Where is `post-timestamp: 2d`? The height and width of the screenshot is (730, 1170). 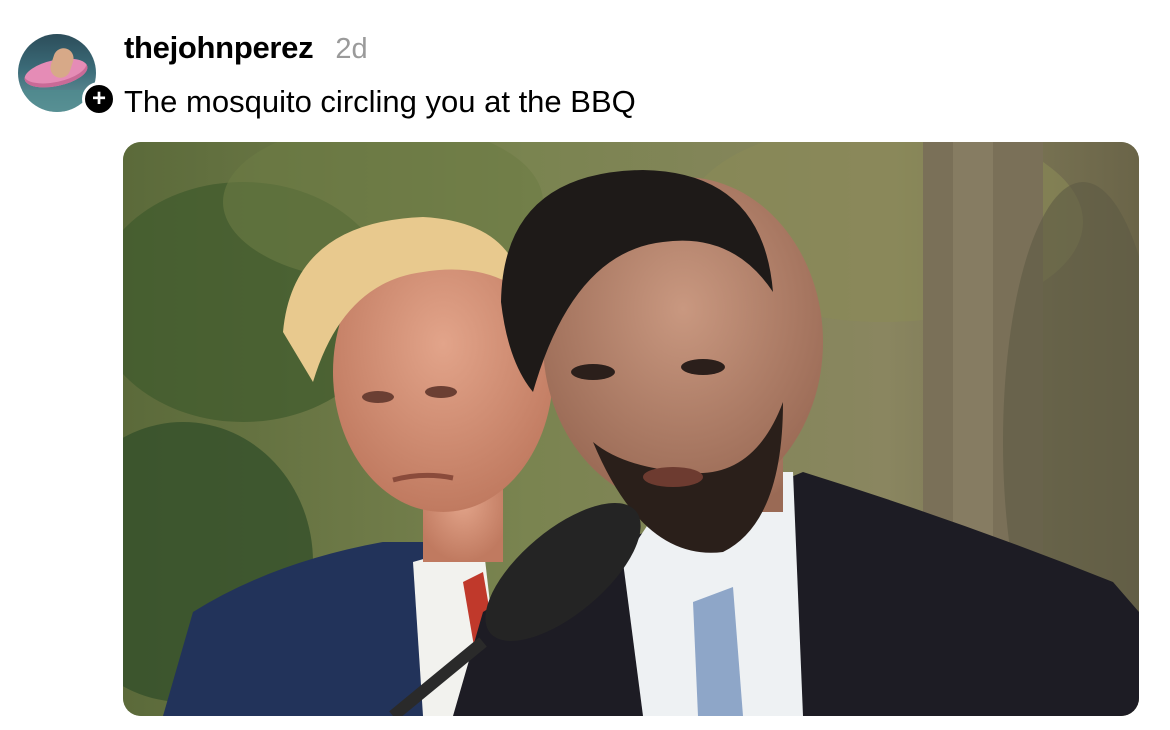 post-timestamp: 2d is located at coordinates (351, 49).